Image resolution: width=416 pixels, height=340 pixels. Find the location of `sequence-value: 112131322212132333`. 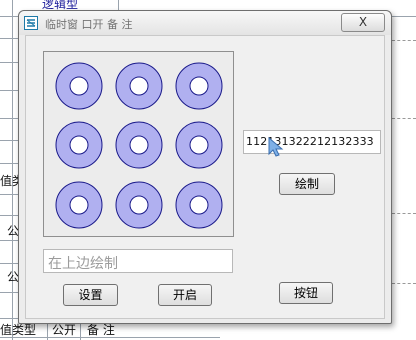

sequence-value: 112131322212132333 is located at coordinates (310, 141).